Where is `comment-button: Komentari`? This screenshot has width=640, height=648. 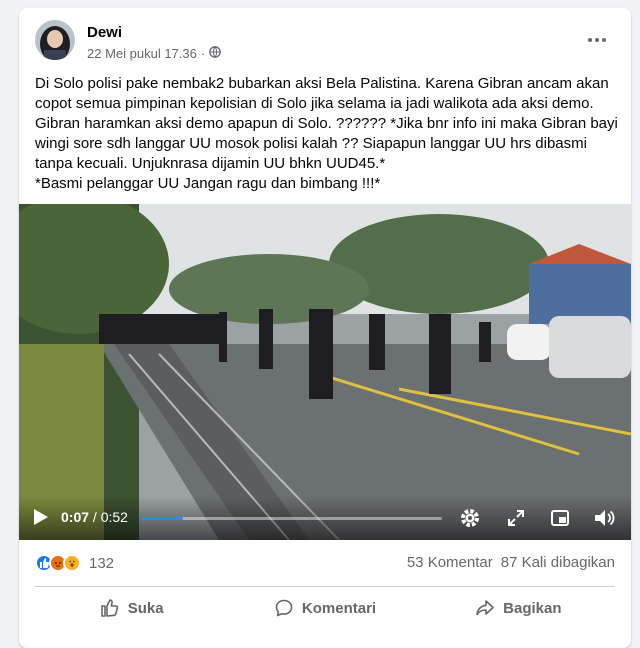
comment-button: Komentari is located at coordinates (324, 608).